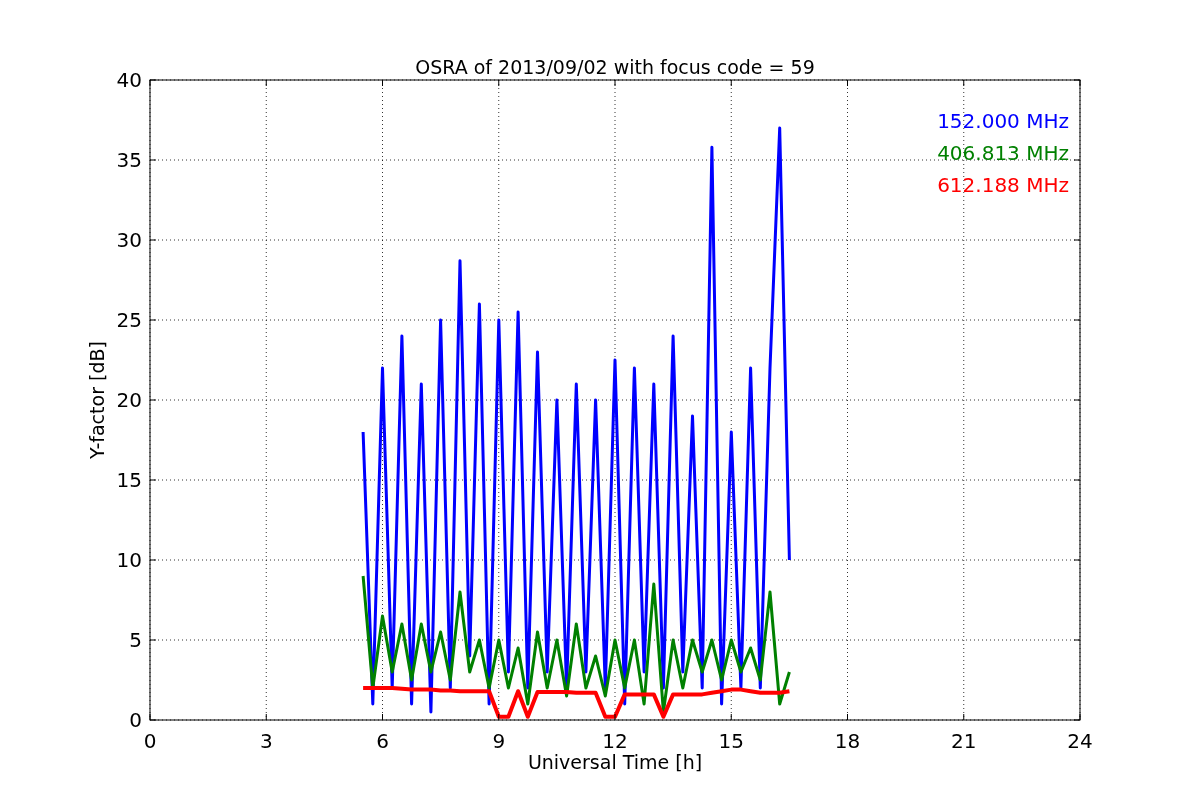 The image size is (1200, 800). I want to click on legend-label: 612.188 MHz, so click(1003, 185).